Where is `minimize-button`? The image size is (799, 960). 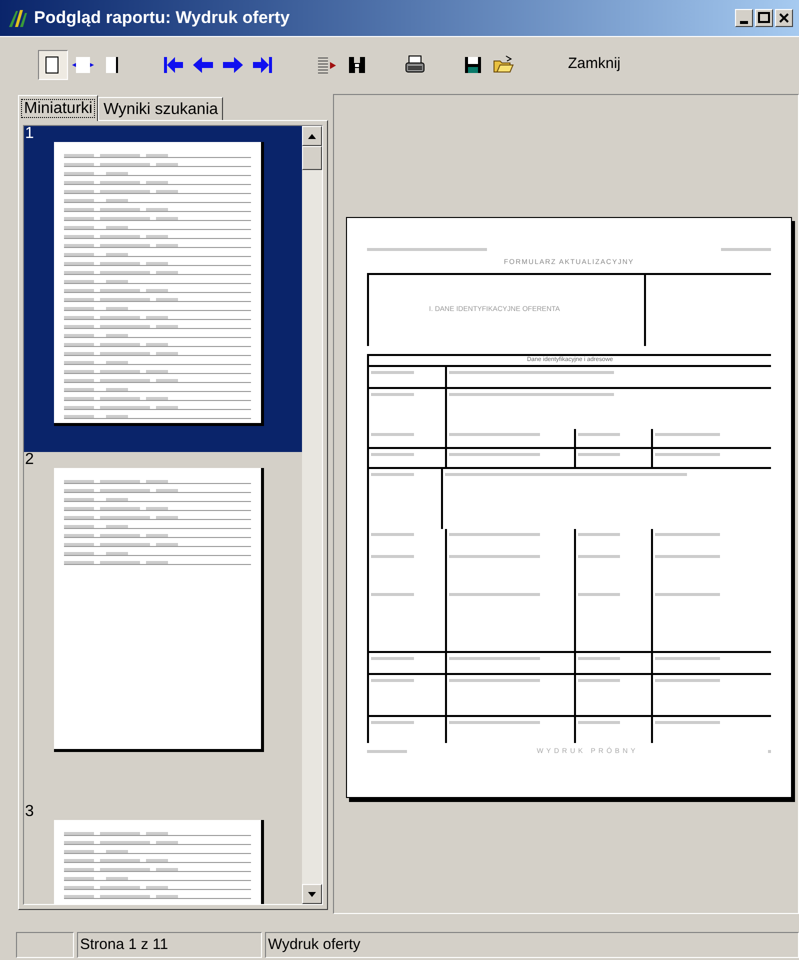
minimize-button is located at coordinates (744, 18).